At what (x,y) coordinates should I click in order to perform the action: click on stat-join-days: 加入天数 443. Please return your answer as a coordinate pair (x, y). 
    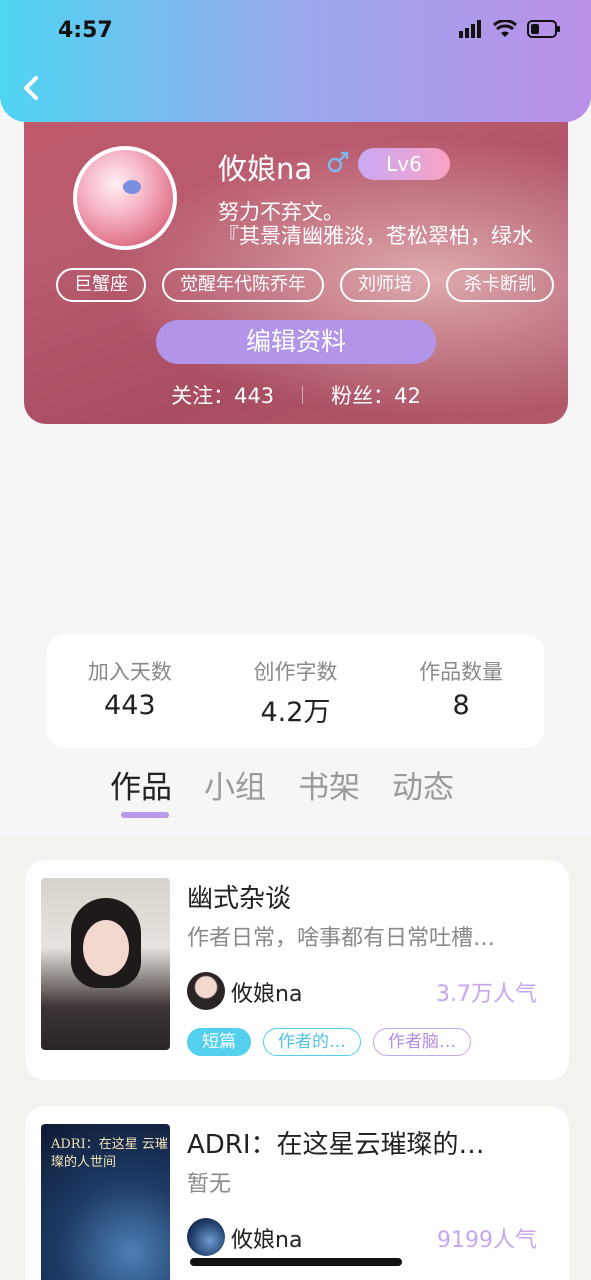
    Looking at the image, I should click on (130, 702).